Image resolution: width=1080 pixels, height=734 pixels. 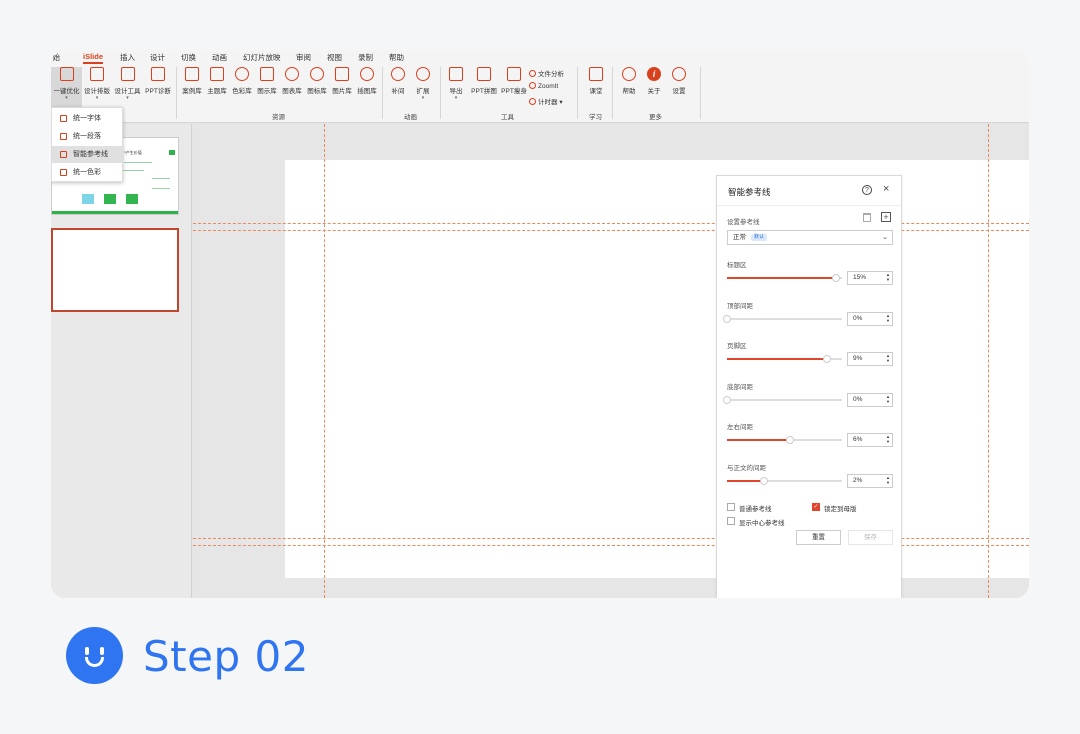 What do you see at coordinates (870, 359) in the screenshot?
I see `footer-area-stepper: 9% ▲ ▼` at bounding box center [870, 359].